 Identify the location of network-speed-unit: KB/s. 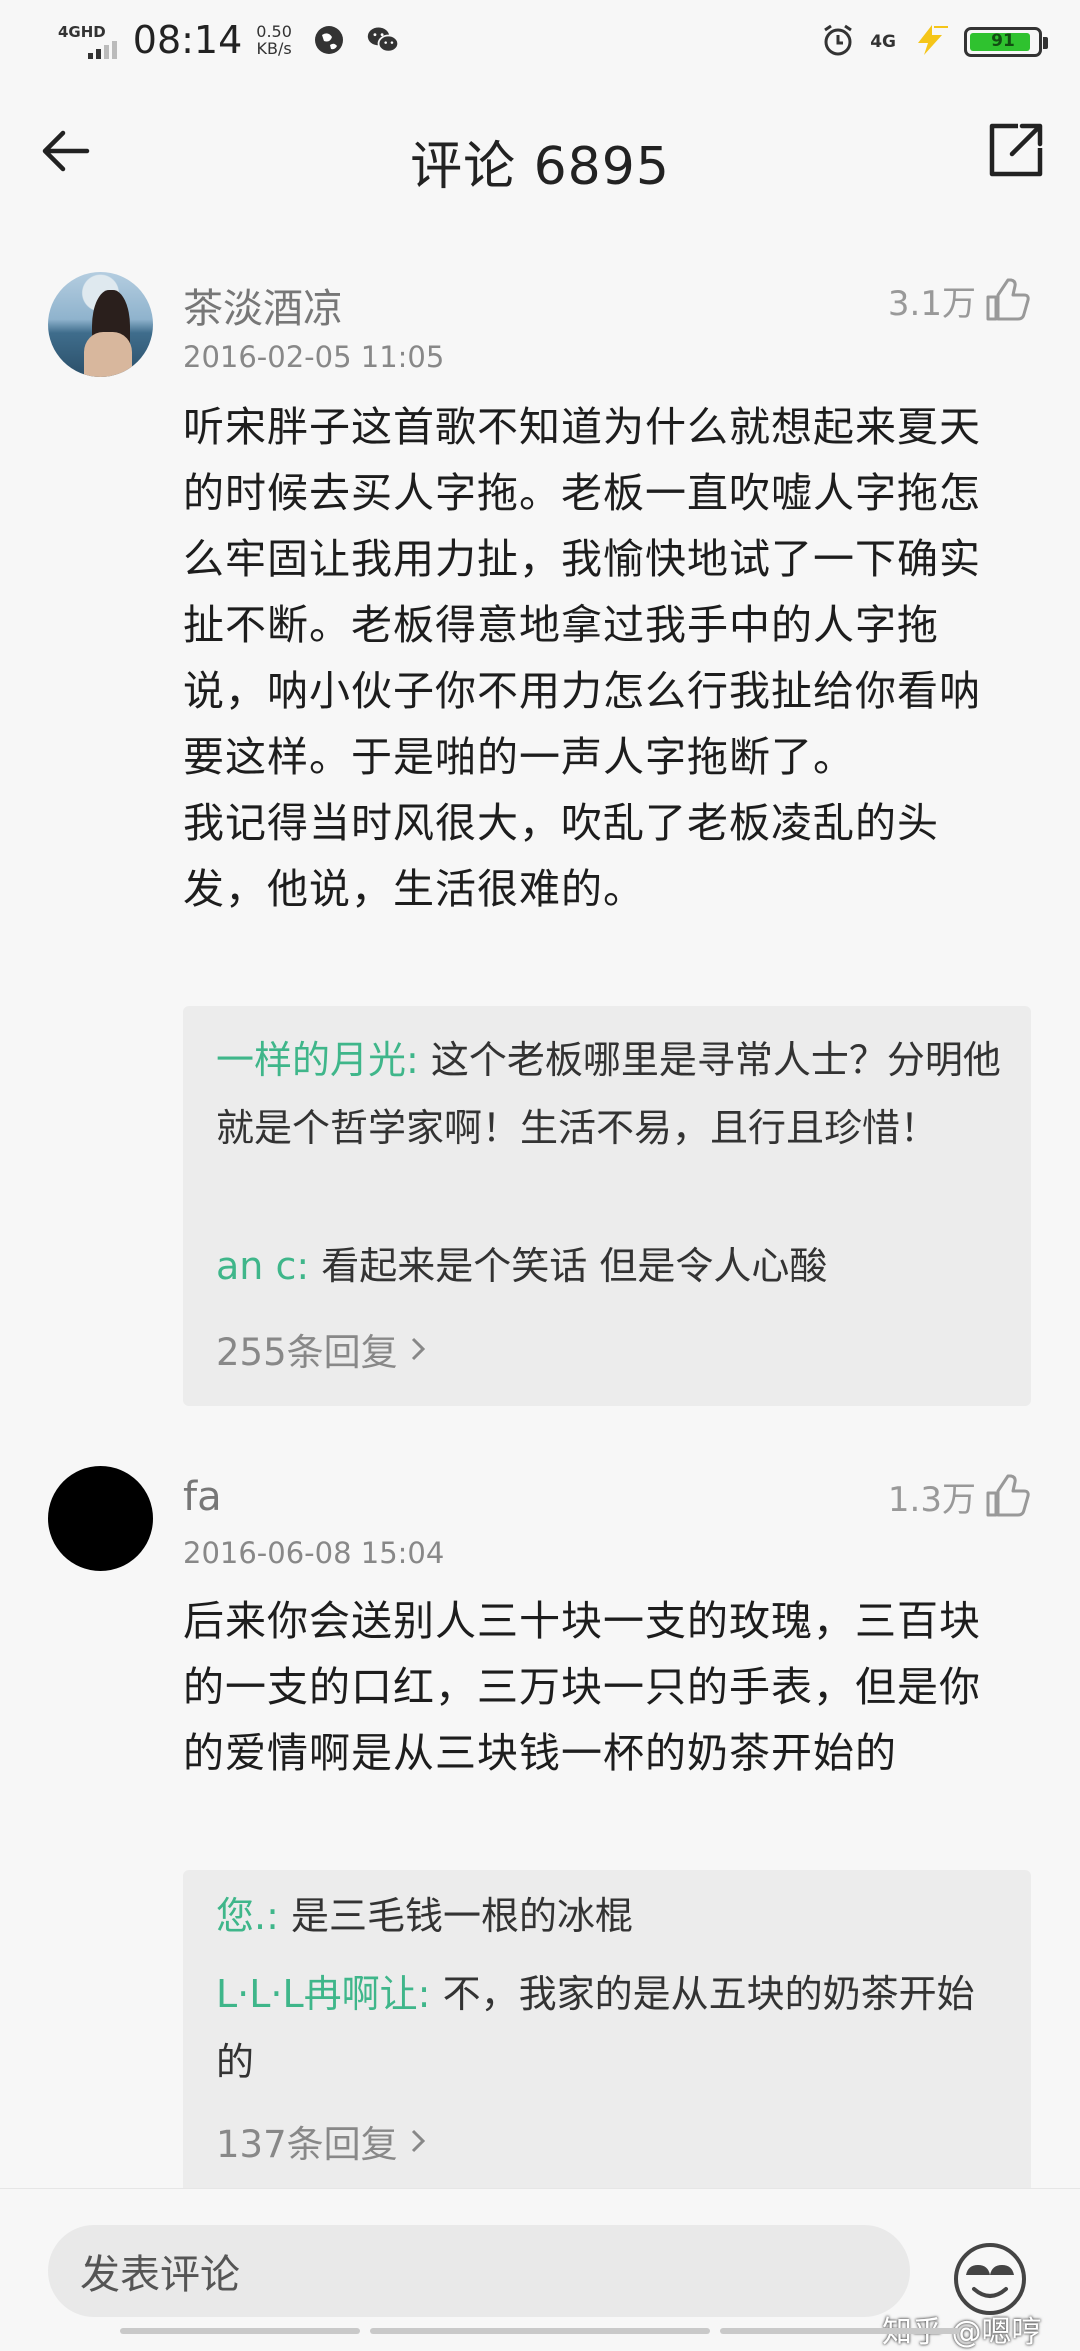
(274, 48).